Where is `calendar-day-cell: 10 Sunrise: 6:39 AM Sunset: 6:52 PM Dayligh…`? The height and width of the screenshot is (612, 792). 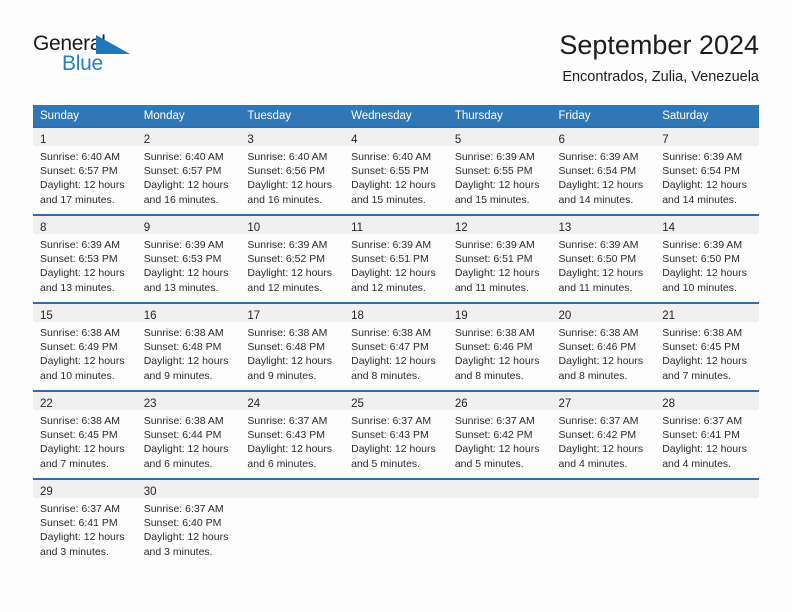 calendar-day-cell: 10 Sunrise: 6:39 AM Sunset: 6:52 PM Dayligh… is located at coordinates (292, 258).